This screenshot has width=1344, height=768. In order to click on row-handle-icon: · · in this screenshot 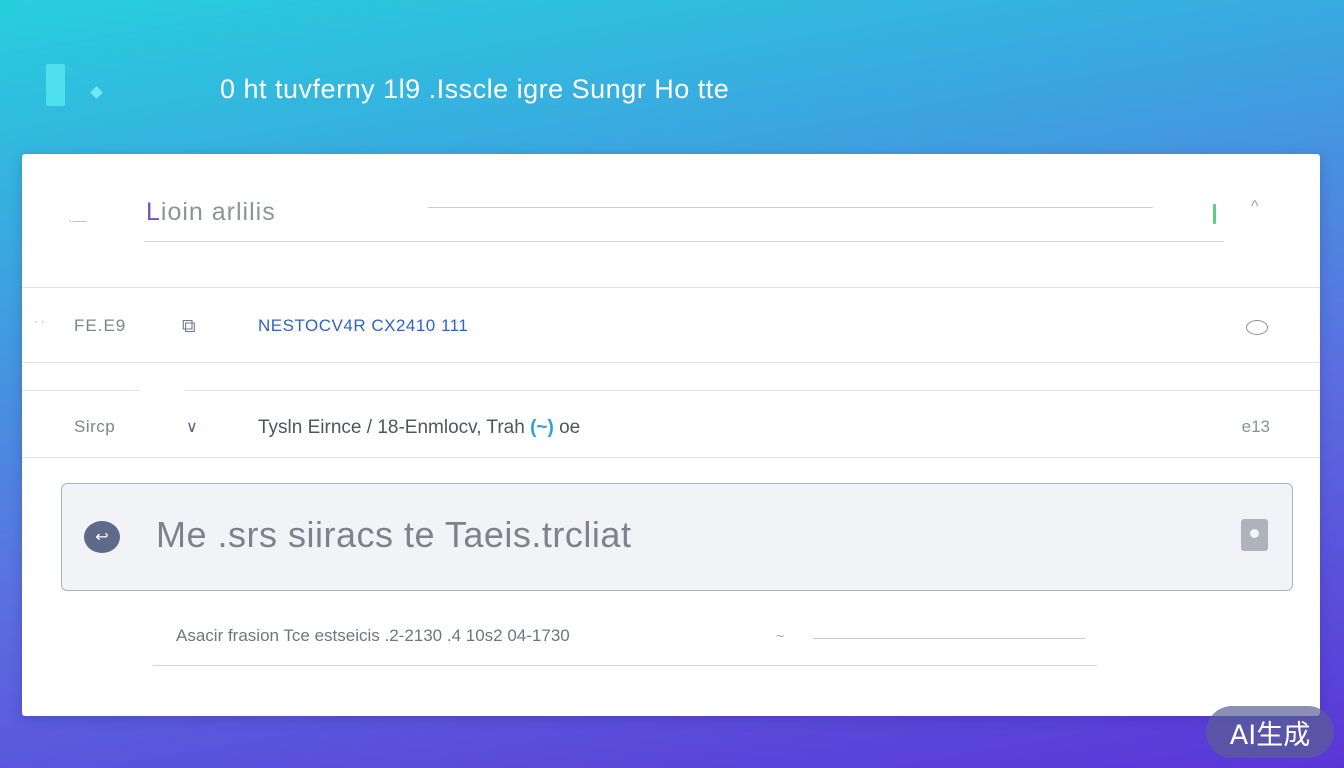, I will do `click(39, 322)`.